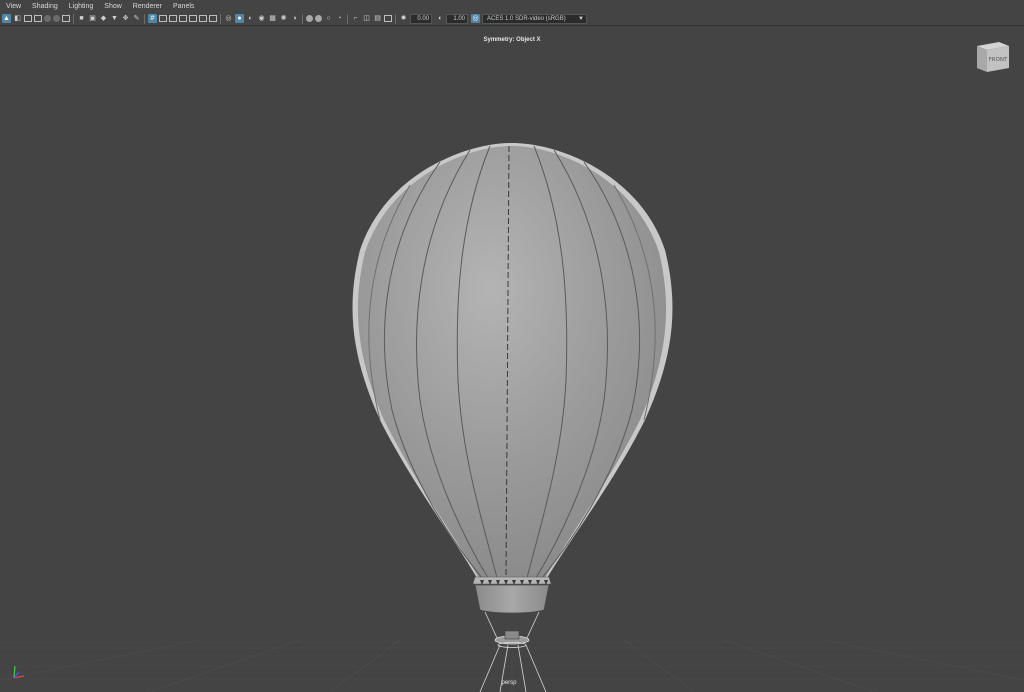  Describe the element at coordinates (283, 18) in the screenshot. I see `lights-icon: ✺` at that location.